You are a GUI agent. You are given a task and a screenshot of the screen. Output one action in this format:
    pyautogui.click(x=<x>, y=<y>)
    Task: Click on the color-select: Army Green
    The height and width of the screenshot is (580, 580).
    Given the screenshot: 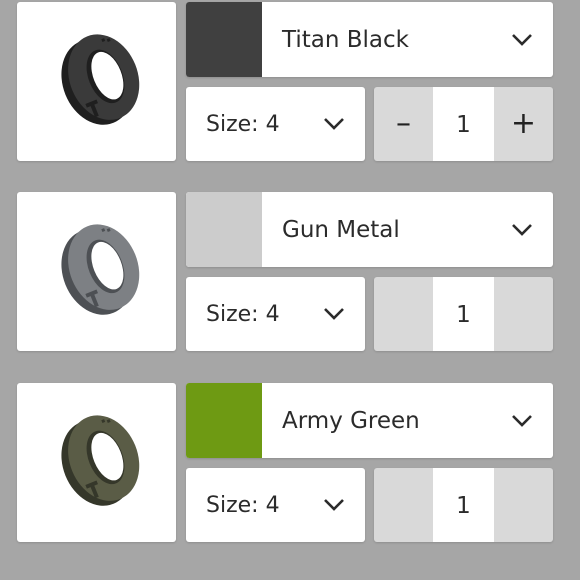 What is the action you would take?
    pyautogui.click(x=369, y=420)
    